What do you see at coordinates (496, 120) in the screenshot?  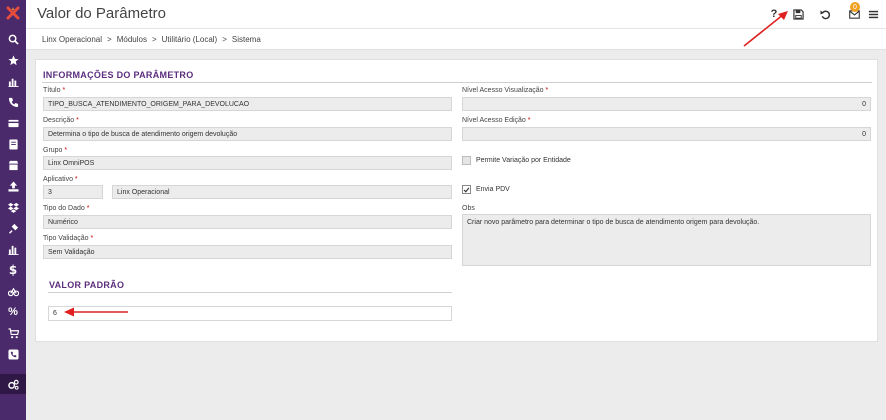 I see `nivel-edicao-label: Nível Acesso Edição *` at bounding box center [496, 120].